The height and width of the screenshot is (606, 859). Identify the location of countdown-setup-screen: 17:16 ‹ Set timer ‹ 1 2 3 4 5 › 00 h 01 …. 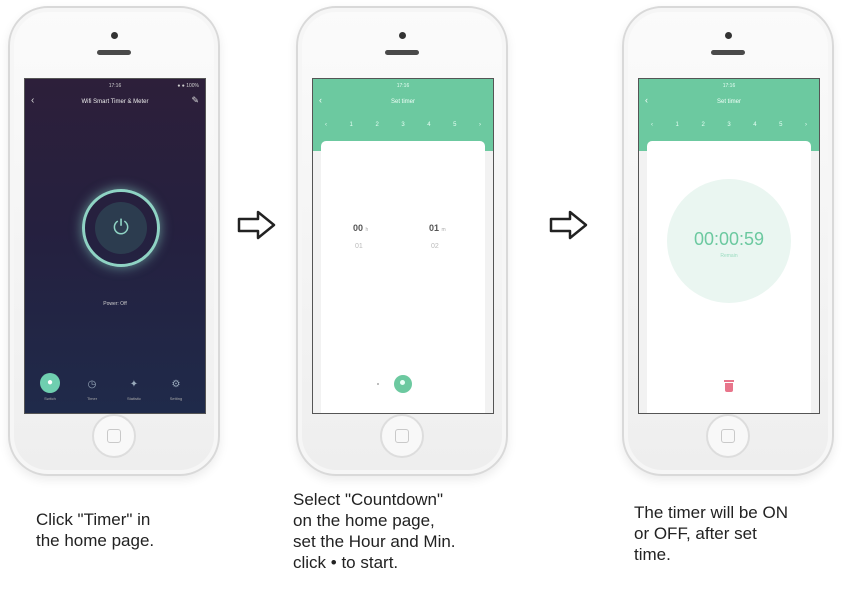
(403, 246).